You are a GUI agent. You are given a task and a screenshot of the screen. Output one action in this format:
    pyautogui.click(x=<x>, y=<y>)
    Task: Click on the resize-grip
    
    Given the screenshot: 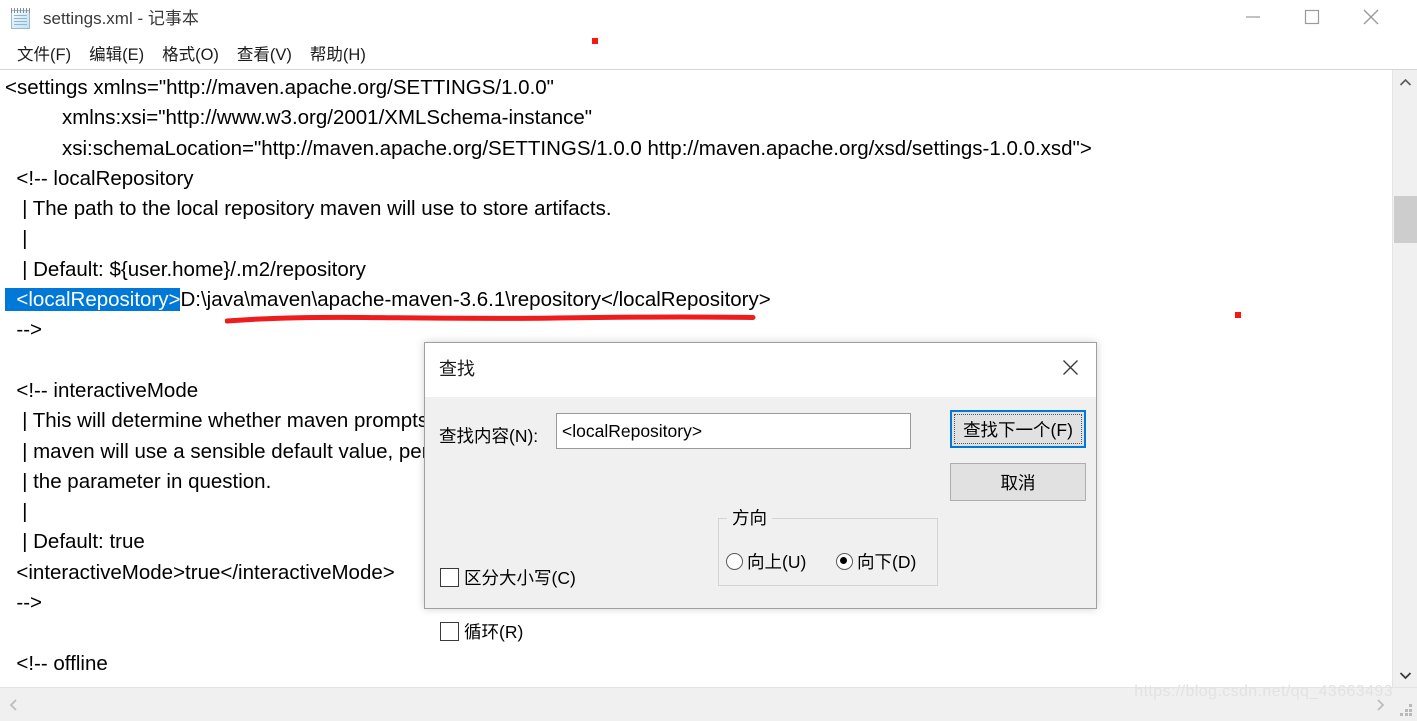 What is the action you would take?
    pyautogui.click(x=1407, y=711)
    